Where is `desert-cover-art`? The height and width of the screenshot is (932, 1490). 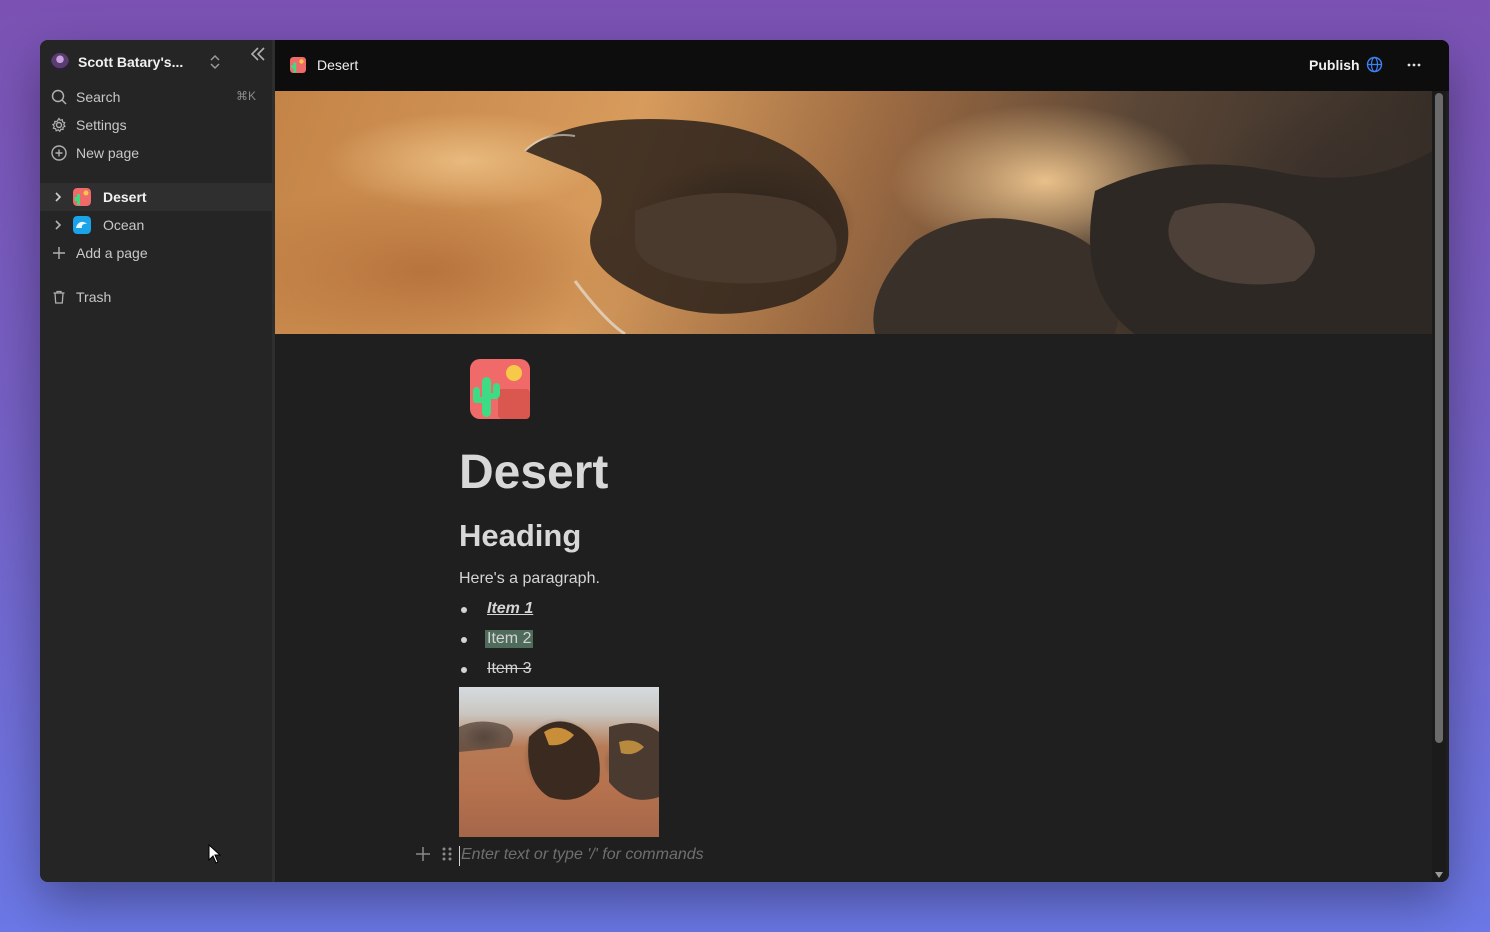
desert-cover-art is located at coordinates (978, 226).